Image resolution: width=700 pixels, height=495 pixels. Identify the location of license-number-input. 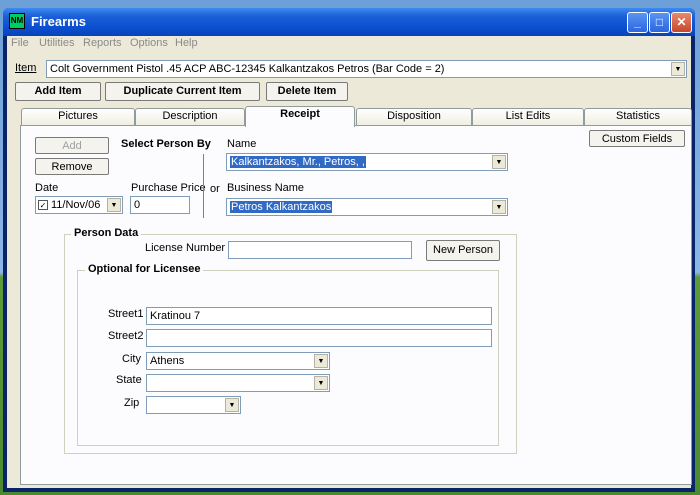
(320, 250).